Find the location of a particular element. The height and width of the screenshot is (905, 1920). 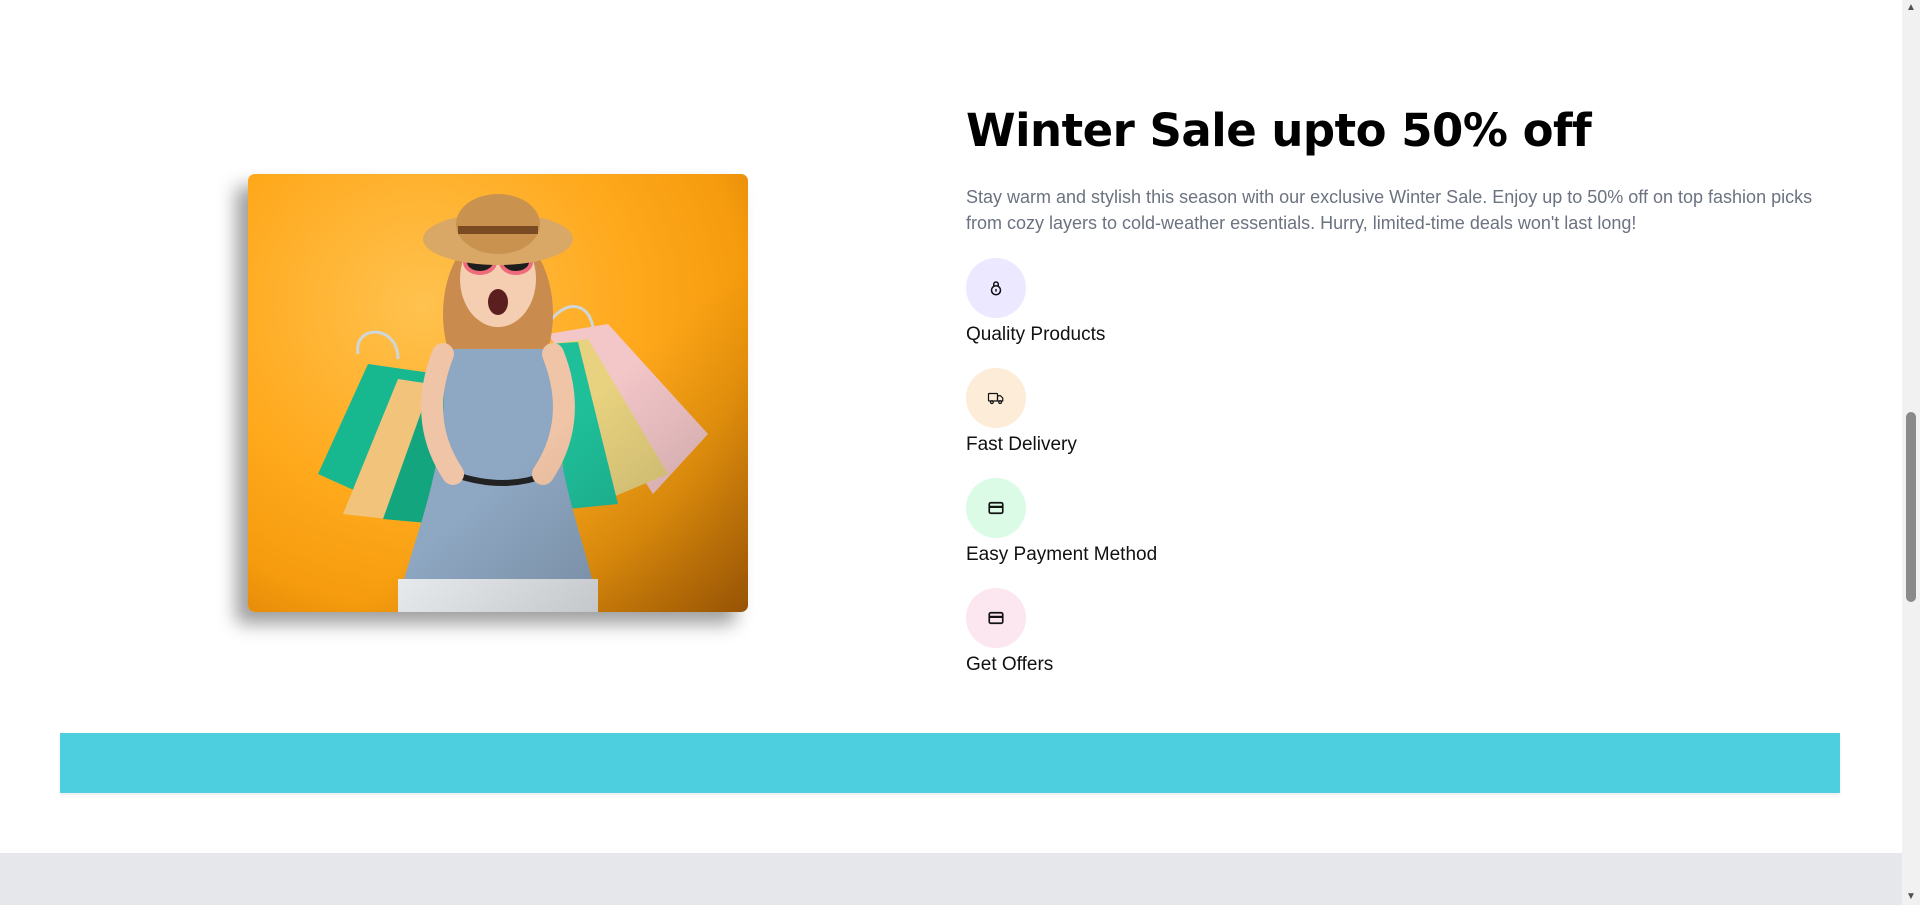

footer-strip is located at coordinates (951, 879).